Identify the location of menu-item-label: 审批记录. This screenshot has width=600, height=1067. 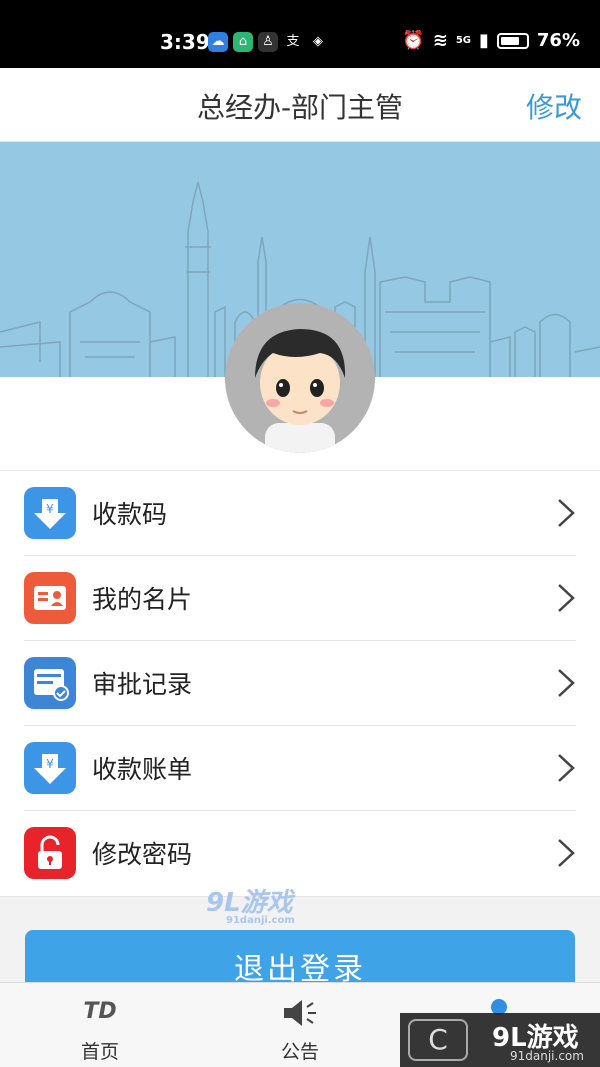
(142, 684).